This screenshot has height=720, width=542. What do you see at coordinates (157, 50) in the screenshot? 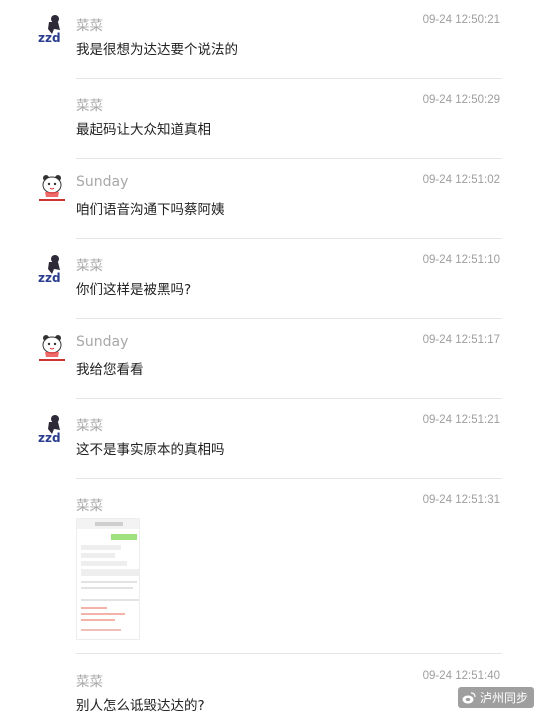
I see `message-text: 我是很想为达达要个说法的` at bounding box center [157, 50].